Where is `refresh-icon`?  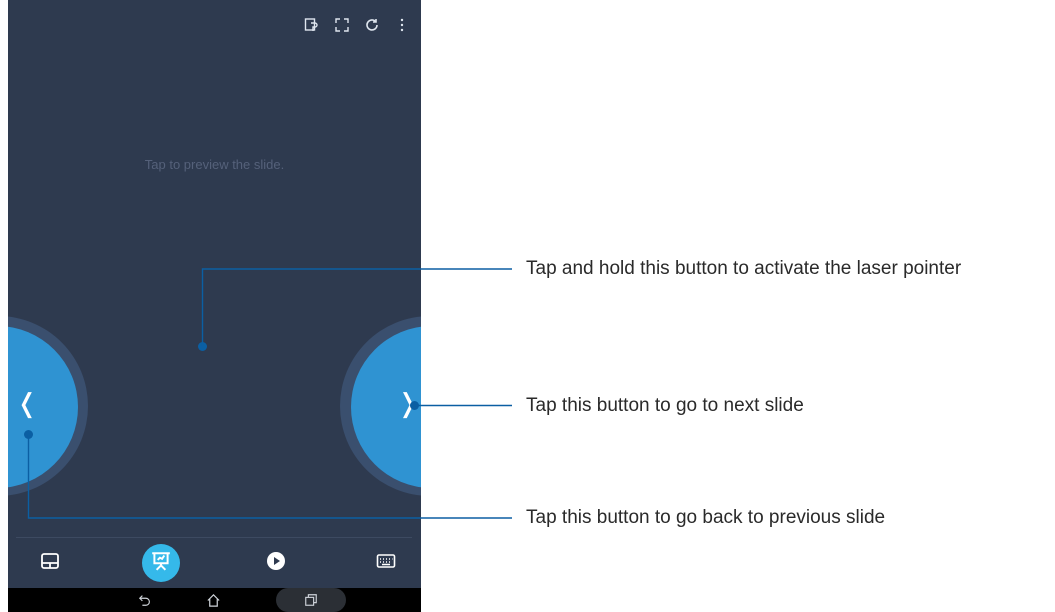
refresh-icon is located at coordinates (372, 25).